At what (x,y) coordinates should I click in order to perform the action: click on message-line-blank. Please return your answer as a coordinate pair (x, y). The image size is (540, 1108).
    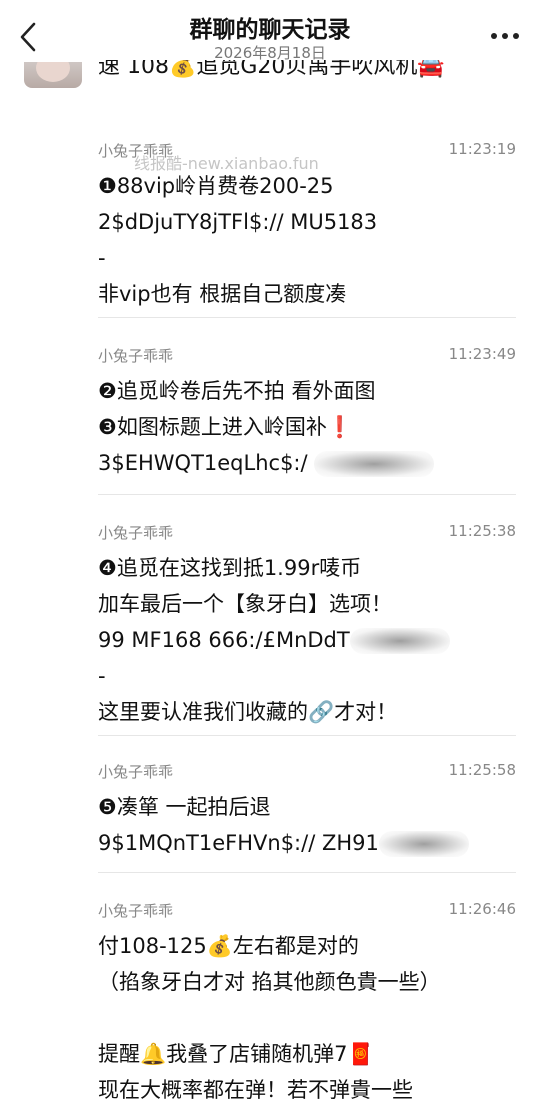
    Looking at the image, I should click on (307, 1018).